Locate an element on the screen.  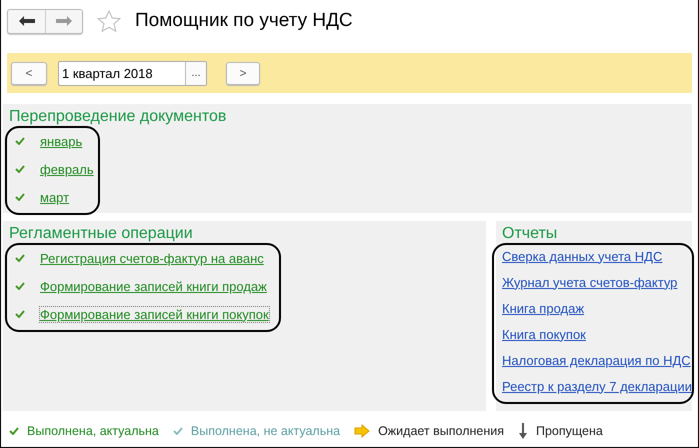
operation-link: Регистрация счетов-фактур на аванс is located at coordinates (152, 258).